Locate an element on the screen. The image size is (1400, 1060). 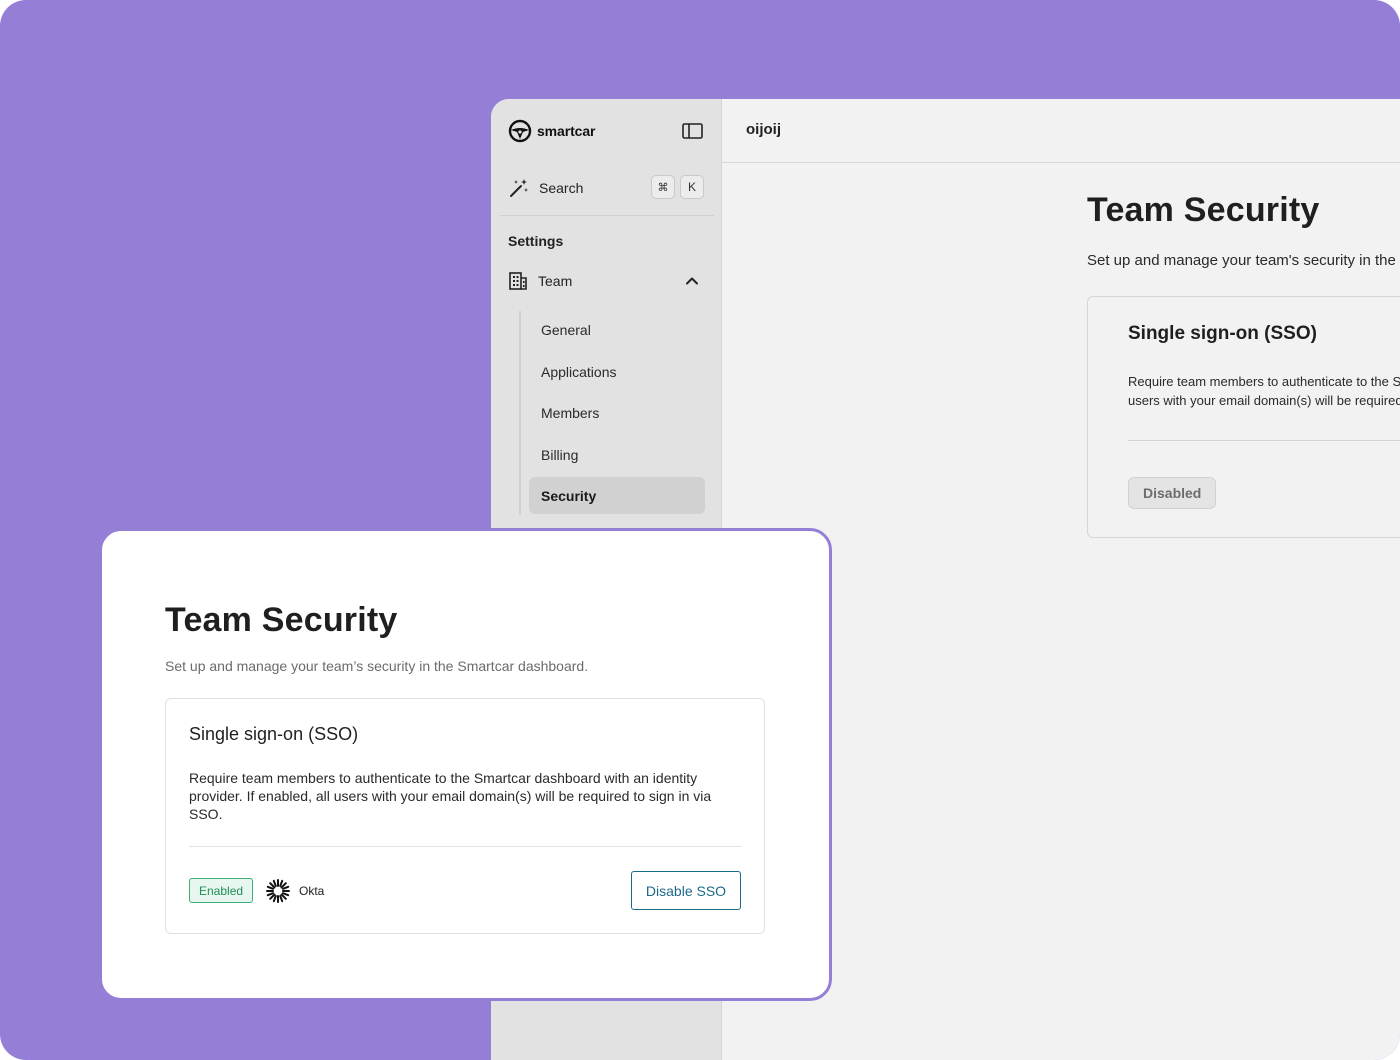
disable-sso-button: Disable SSO is located at coordinates (686, 890).